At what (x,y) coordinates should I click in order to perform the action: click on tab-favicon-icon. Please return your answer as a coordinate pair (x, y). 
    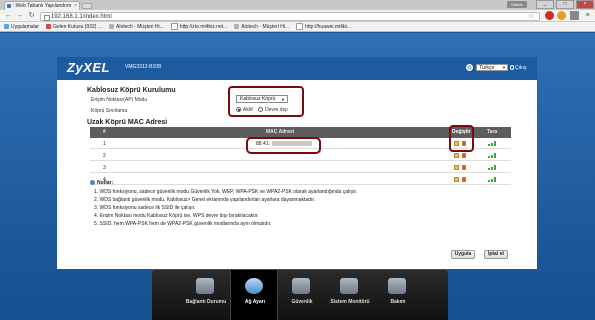
    Looking at the image, I should click on (9, 6).